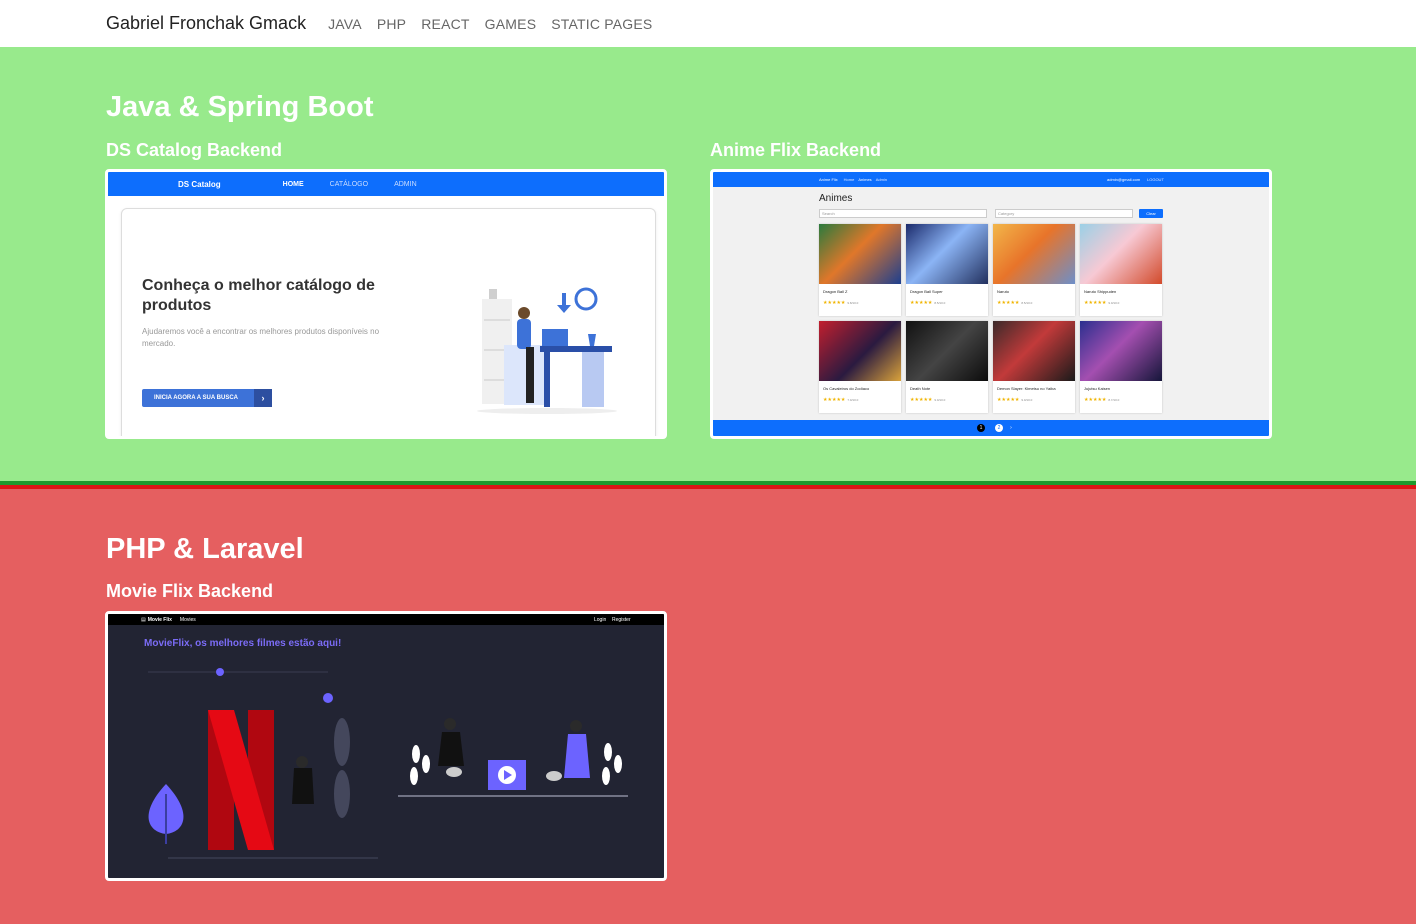  What do you see at coordinates (199, 184) in the screenshot?
I see `ds-preview-brand: DS Catalog` at bounding box center [199, 184].